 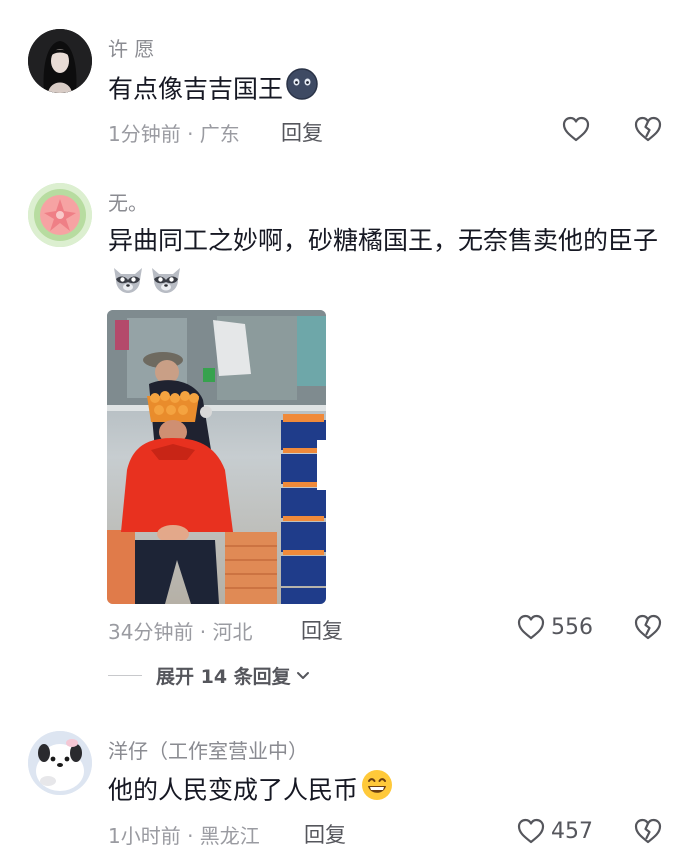 I want to click on expand-replies-button: 展开 14 条回复, so click(x=210, y=675).